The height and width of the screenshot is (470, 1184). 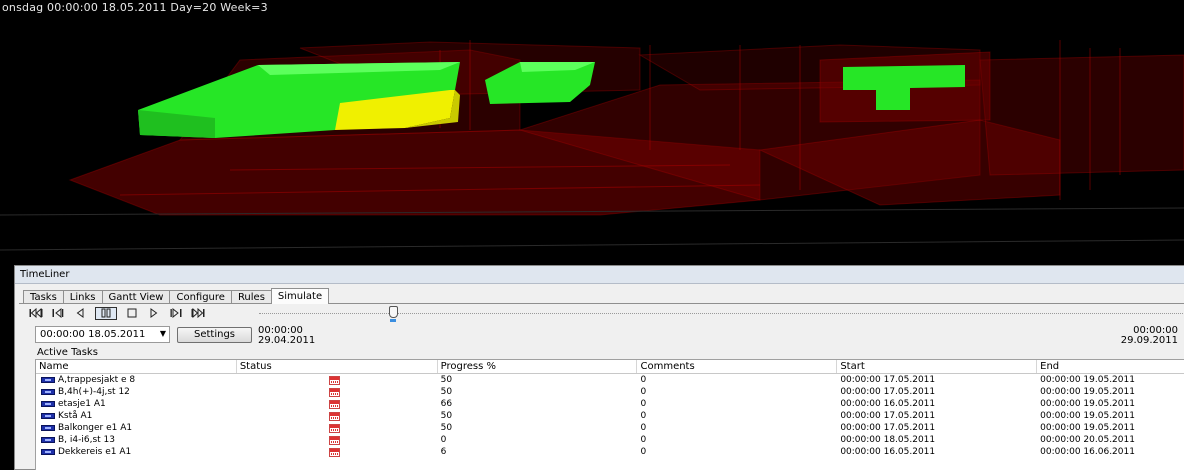 I want to click on active-tasks-label: Active Tasks, so click(x=67, y=352).